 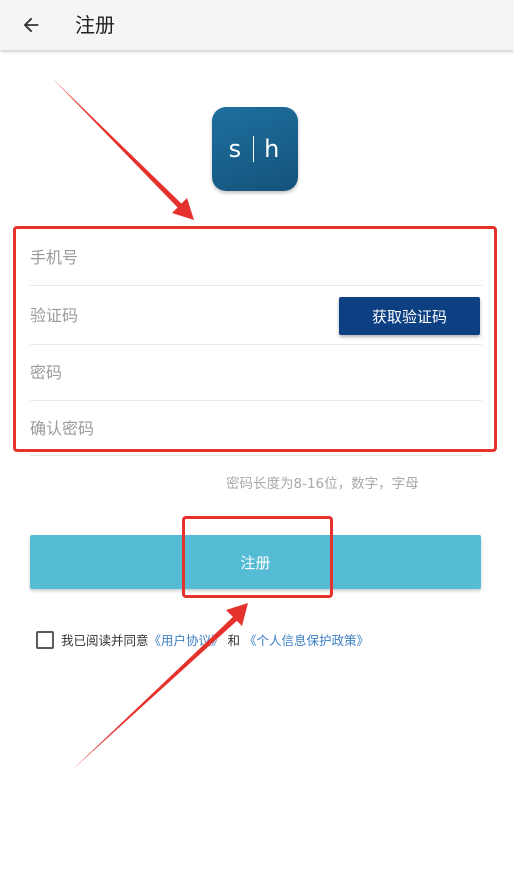 I want to click on app-logo: s h, so click(x=255, y=149).